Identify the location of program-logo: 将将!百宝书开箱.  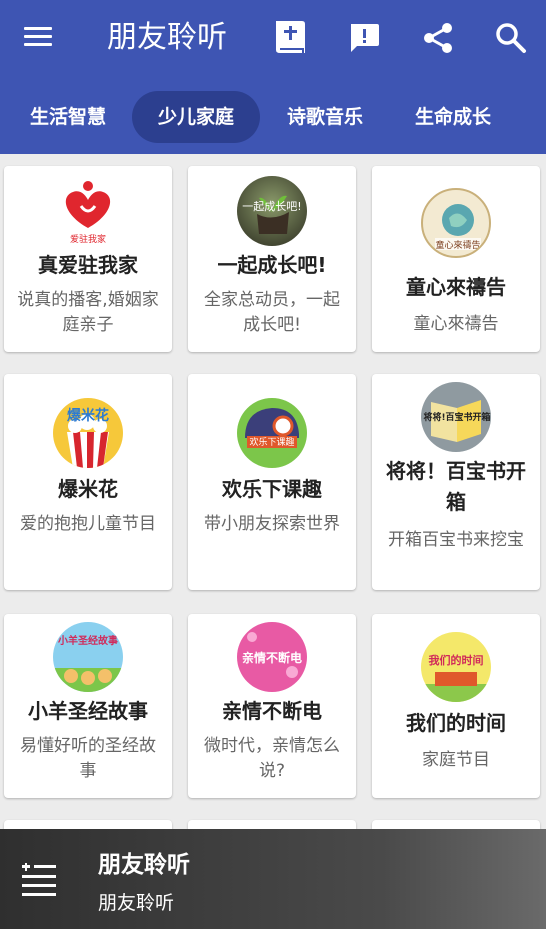
(456, 417).